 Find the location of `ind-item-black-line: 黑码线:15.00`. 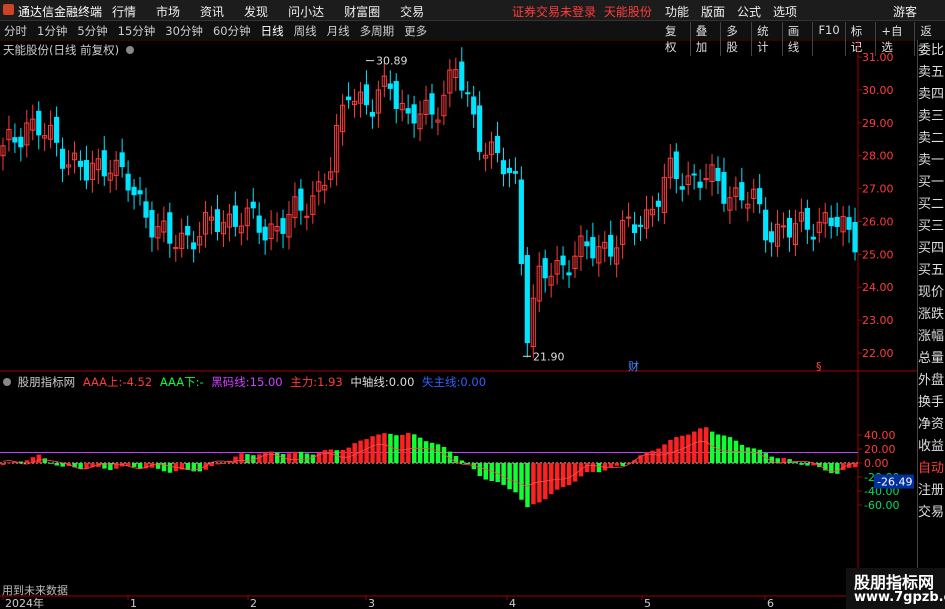

ind-item-black-line: 黑码线:15.00 is located at coordinates (246, 382).